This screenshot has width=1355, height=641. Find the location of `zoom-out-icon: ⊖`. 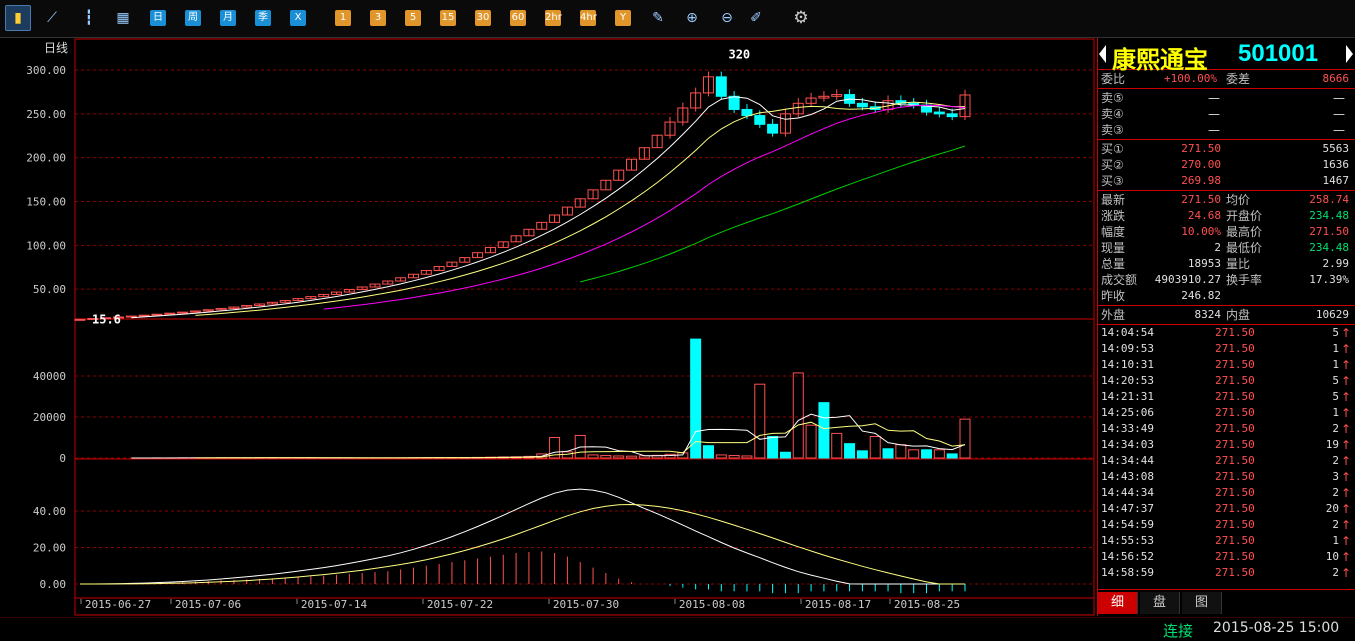

zoom-out-icon: ⊖ is located at coordinates (727, 18).